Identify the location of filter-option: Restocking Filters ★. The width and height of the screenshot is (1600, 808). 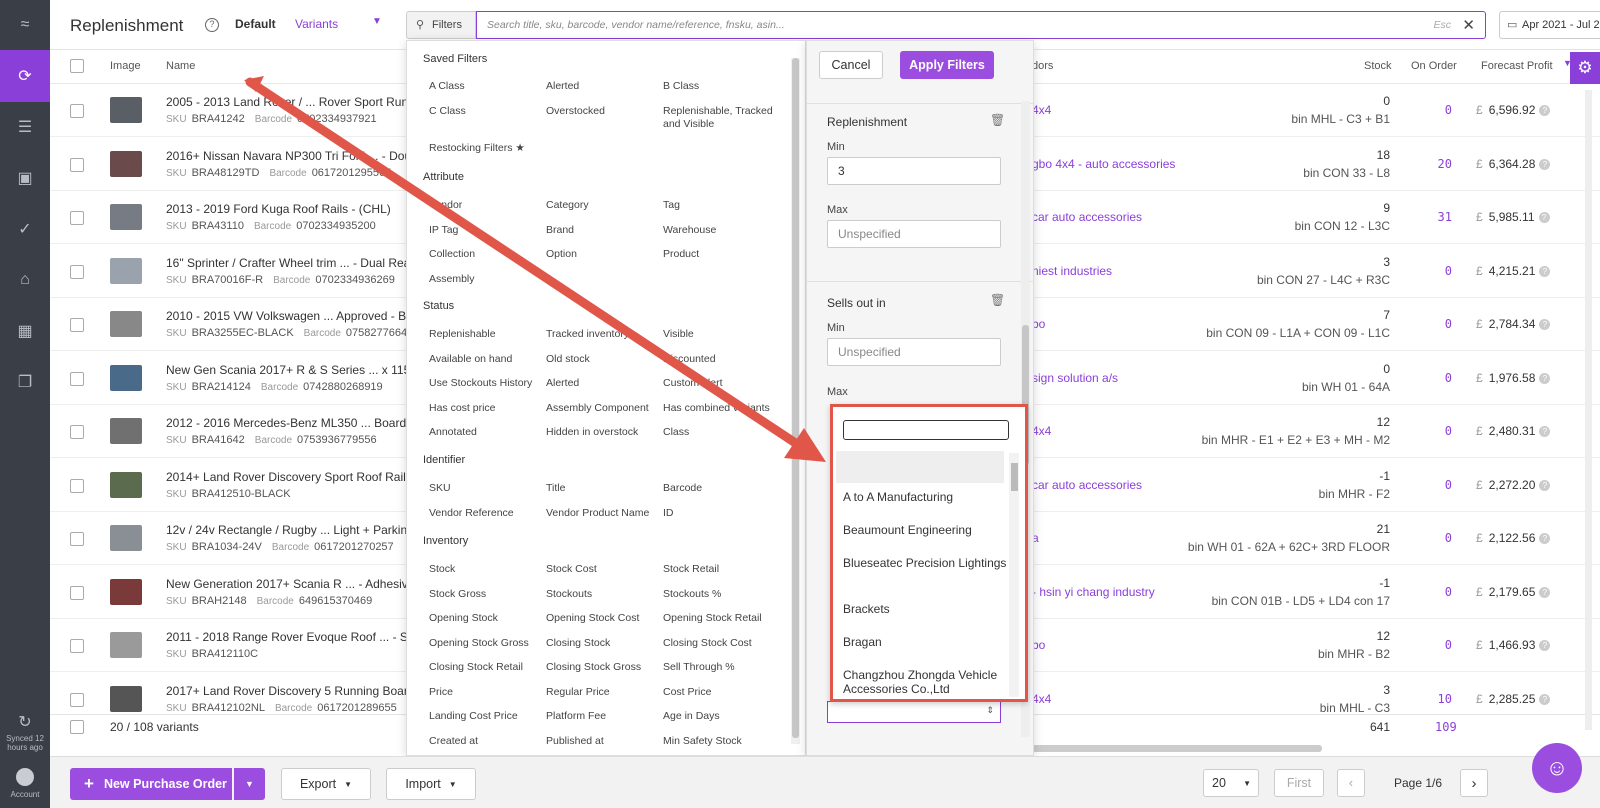
(477, 148).